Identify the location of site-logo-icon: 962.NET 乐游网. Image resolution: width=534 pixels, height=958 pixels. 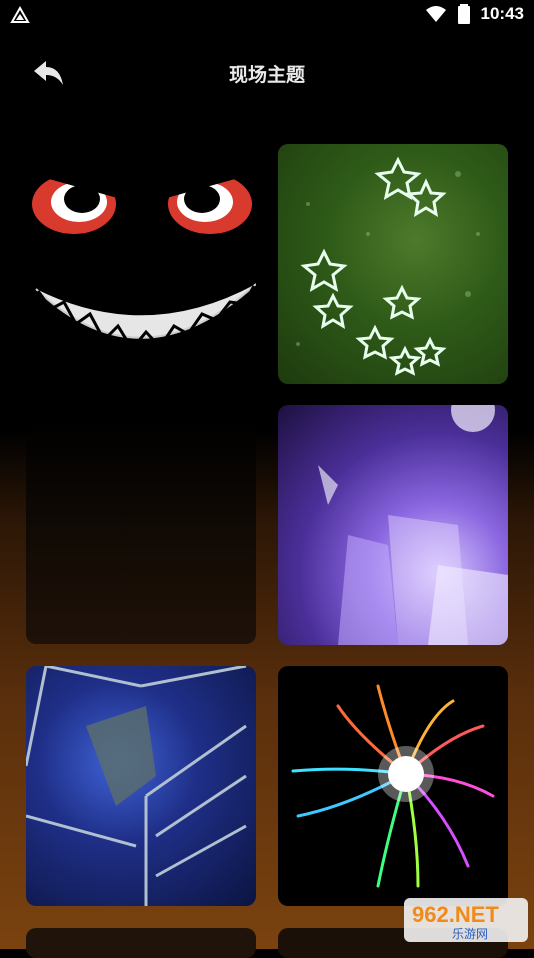
(466, 920).